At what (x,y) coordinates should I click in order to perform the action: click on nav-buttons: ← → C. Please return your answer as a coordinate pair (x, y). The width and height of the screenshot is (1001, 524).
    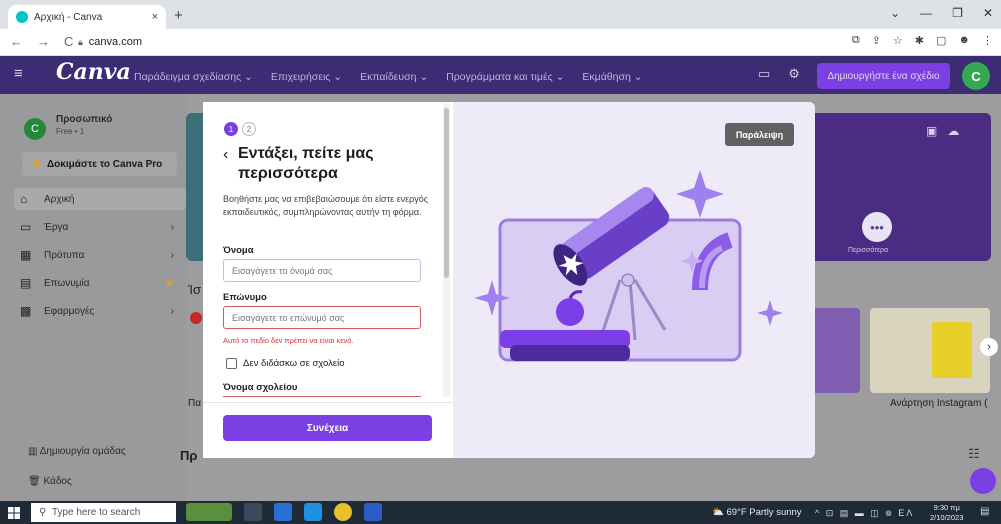
    Looking at the image, I should click on (41, 41).